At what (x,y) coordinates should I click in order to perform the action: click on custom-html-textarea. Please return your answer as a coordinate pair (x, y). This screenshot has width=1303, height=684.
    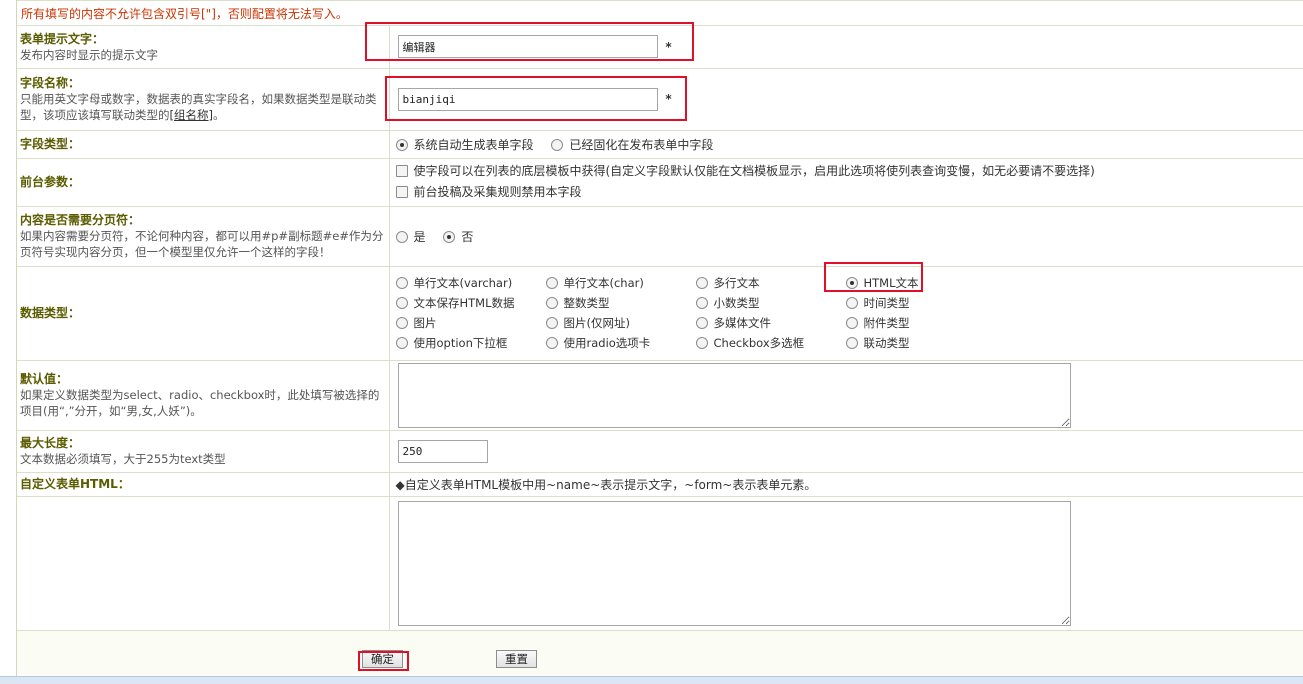
    Looking at the image, I should click on (734, 563).